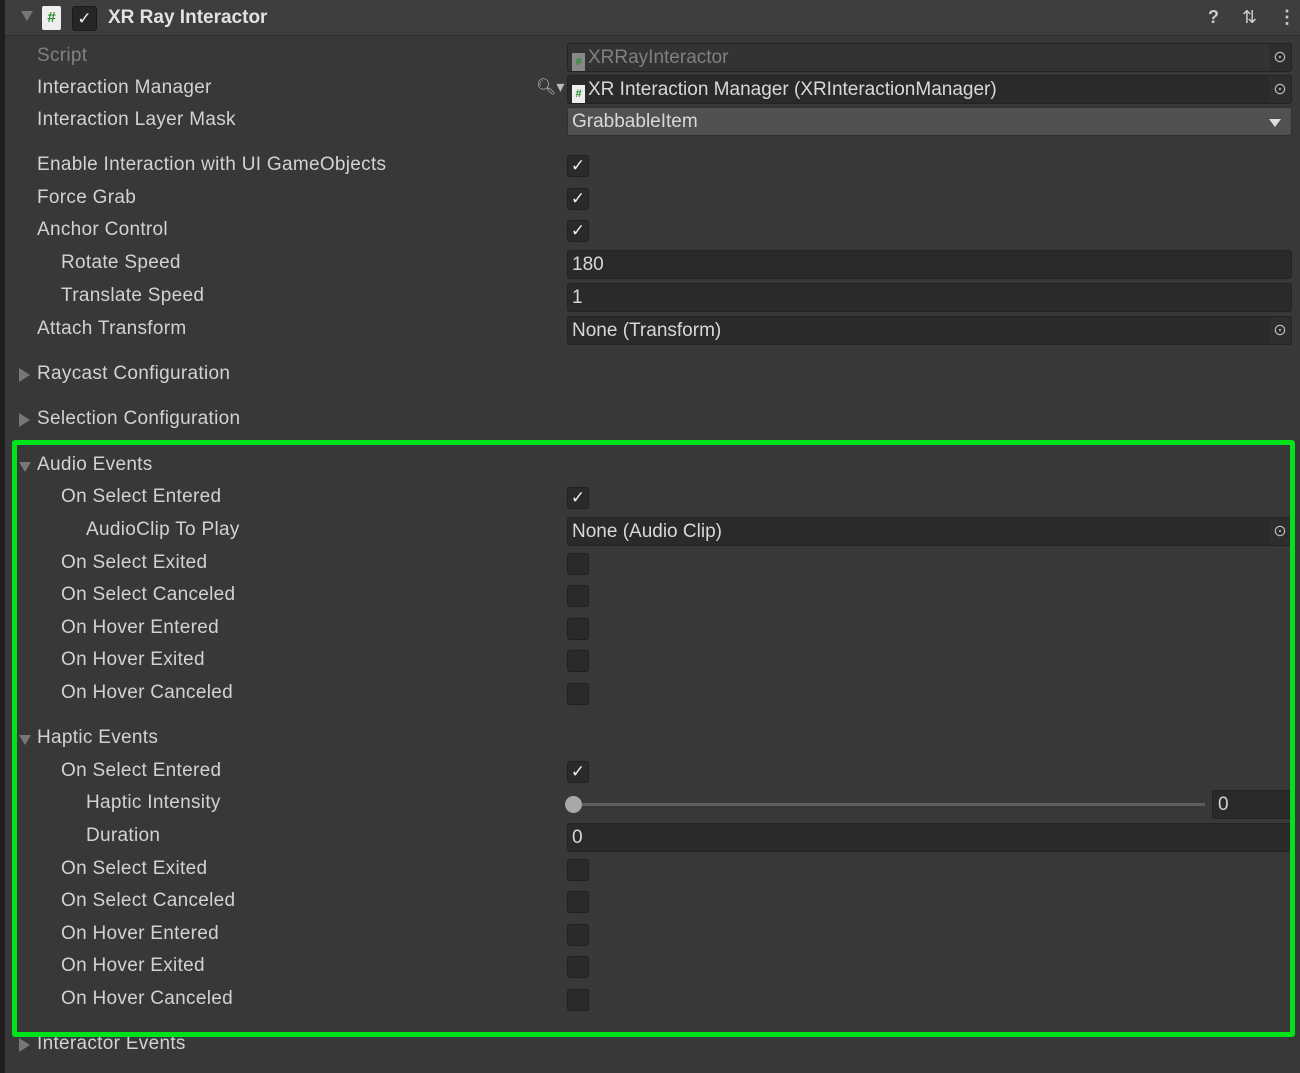  What do you see at coordinates (929, 297) in the screenshot?
I see `number-input: 1` at bounding box center [929, 297].